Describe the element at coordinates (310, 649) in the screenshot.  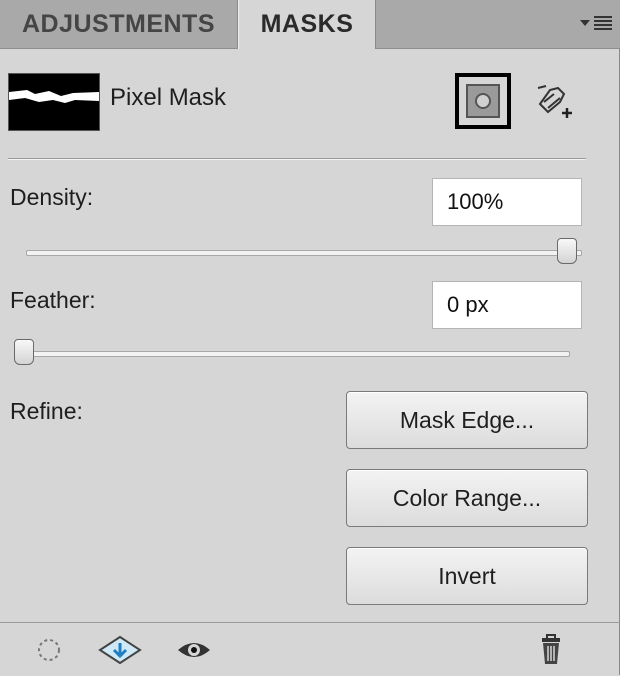
I see `panel-footer` at that location.